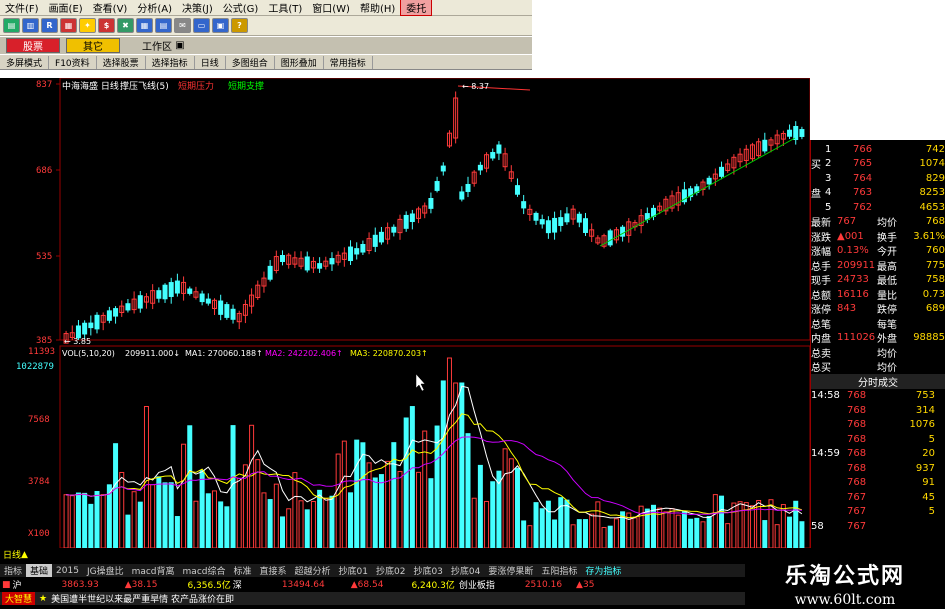 The image size is (945, 609). Describe the element at coordinates (66, 7) in the screenshot. I see `menu-item-1: 画面(E)` at that location.